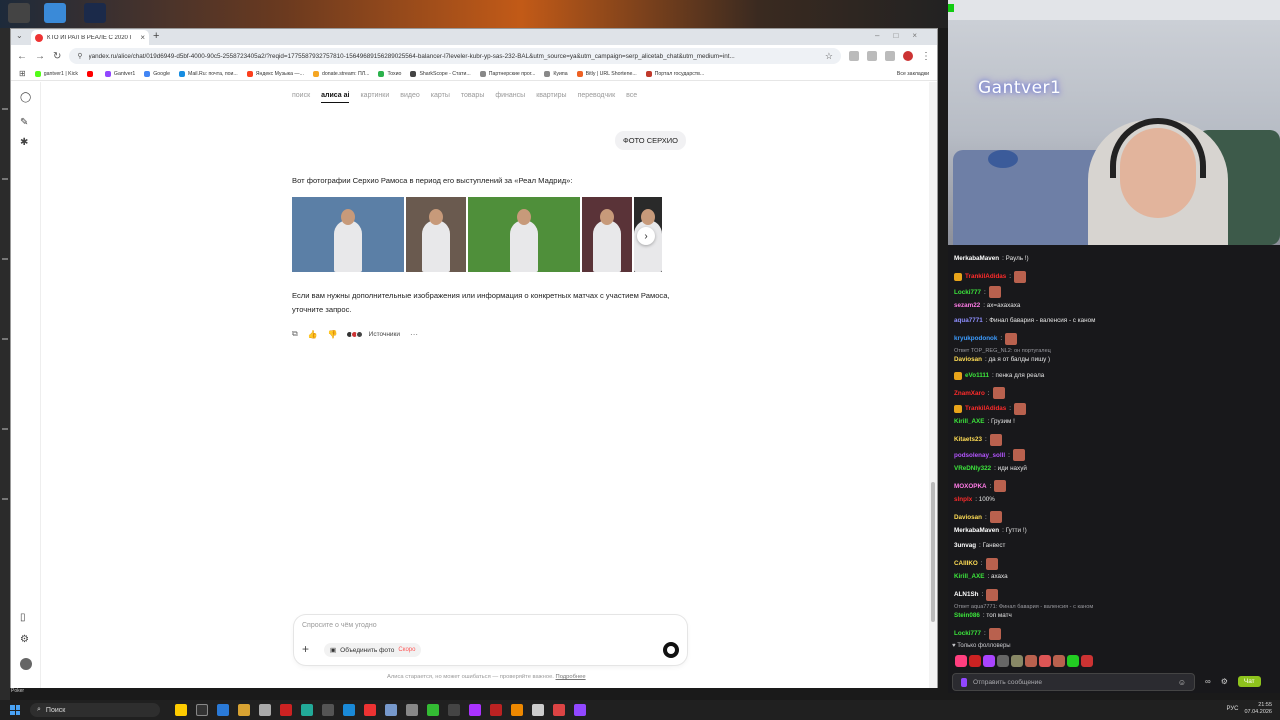  Describe the element at coordinates (95, 710) in the screenshot. I see `taskbar-search: ⌕ Поиск` at that location.